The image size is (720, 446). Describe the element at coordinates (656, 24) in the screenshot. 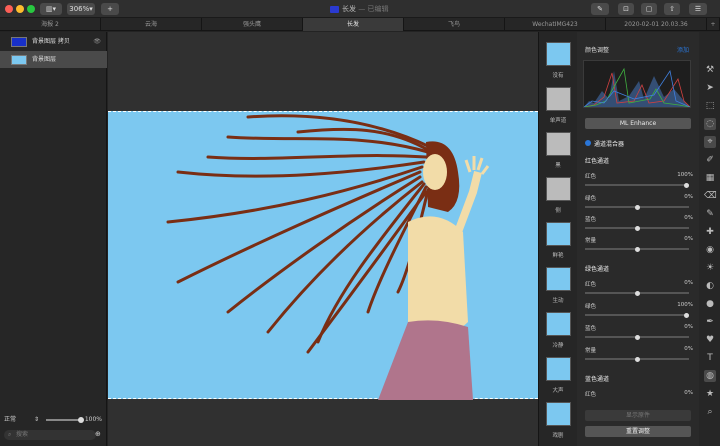

I see `tab-screenshot: 2020-02-01 20.03.36` at that location.